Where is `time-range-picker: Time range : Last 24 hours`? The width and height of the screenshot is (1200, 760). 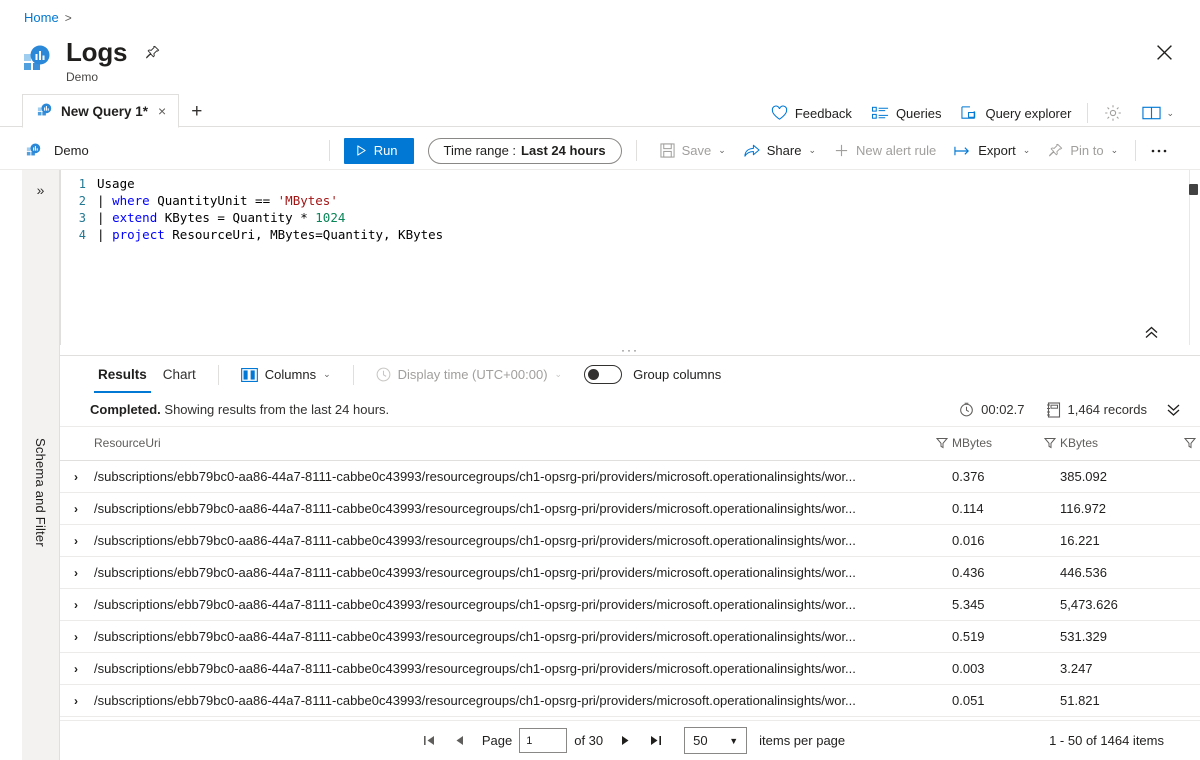 time-range-picker: Time range : Last 24 hours is located at coordinates (524, 150).